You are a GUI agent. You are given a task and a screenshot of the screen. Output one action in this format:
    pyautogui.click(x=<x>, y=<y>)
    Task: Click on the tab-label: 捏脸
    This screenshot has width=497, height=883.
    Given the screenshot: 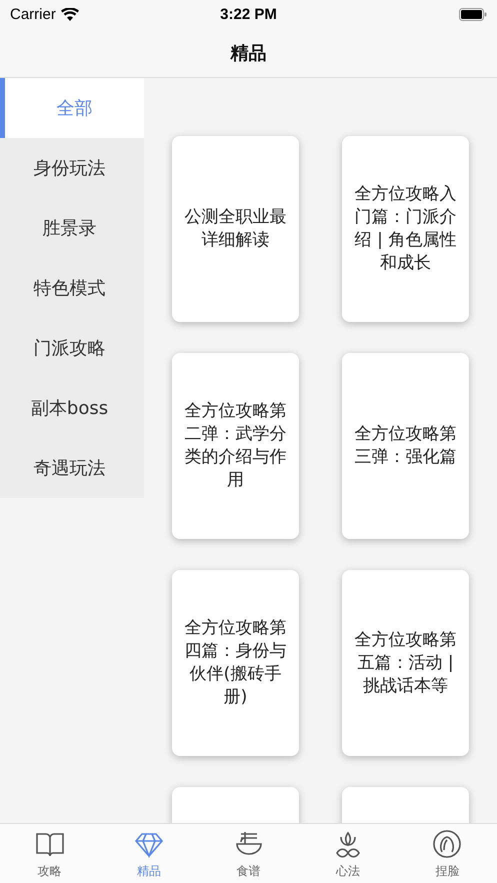 What is the action you would take?
    pyautogui.click(x=447, y=871)
    